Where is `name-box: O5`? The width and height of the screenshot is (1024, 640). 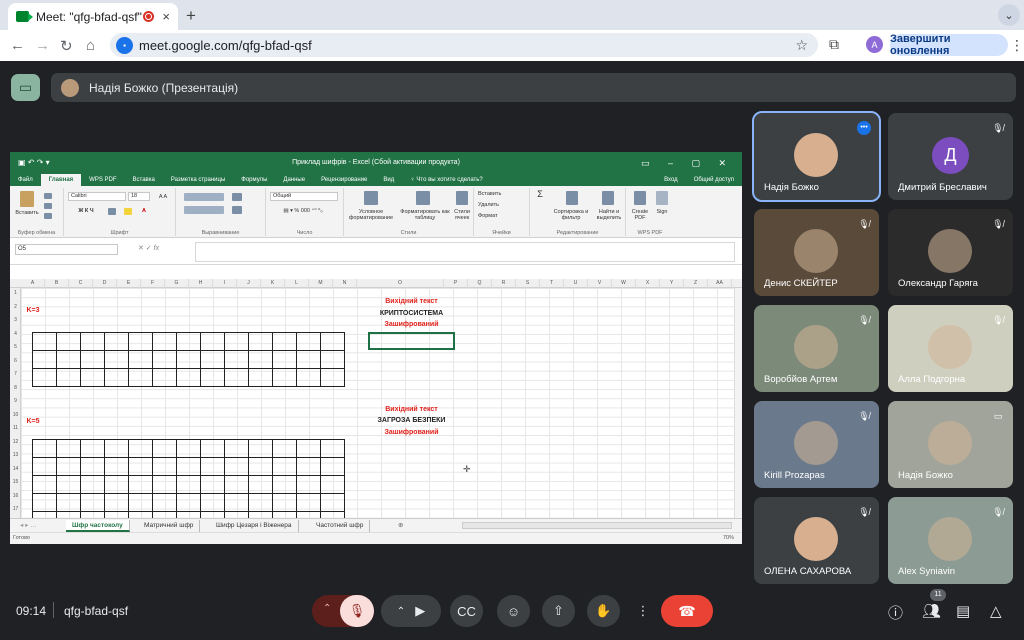 name-box: O5 is located at coordinates (66, 249).